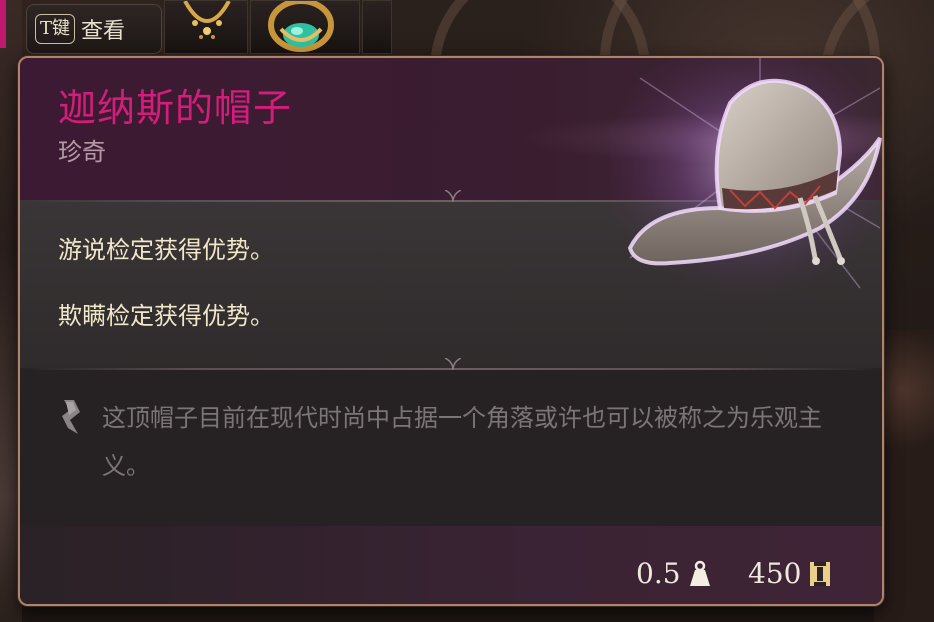 This screenshot has height=622, width=934. I want to click on key-cap: T键, so click(55, 29).